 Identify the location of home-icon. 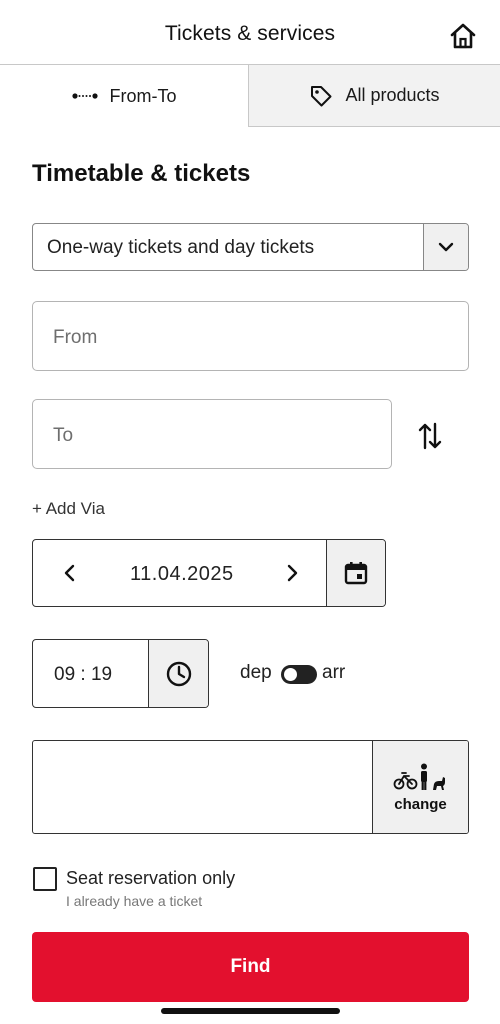
(463, 36).